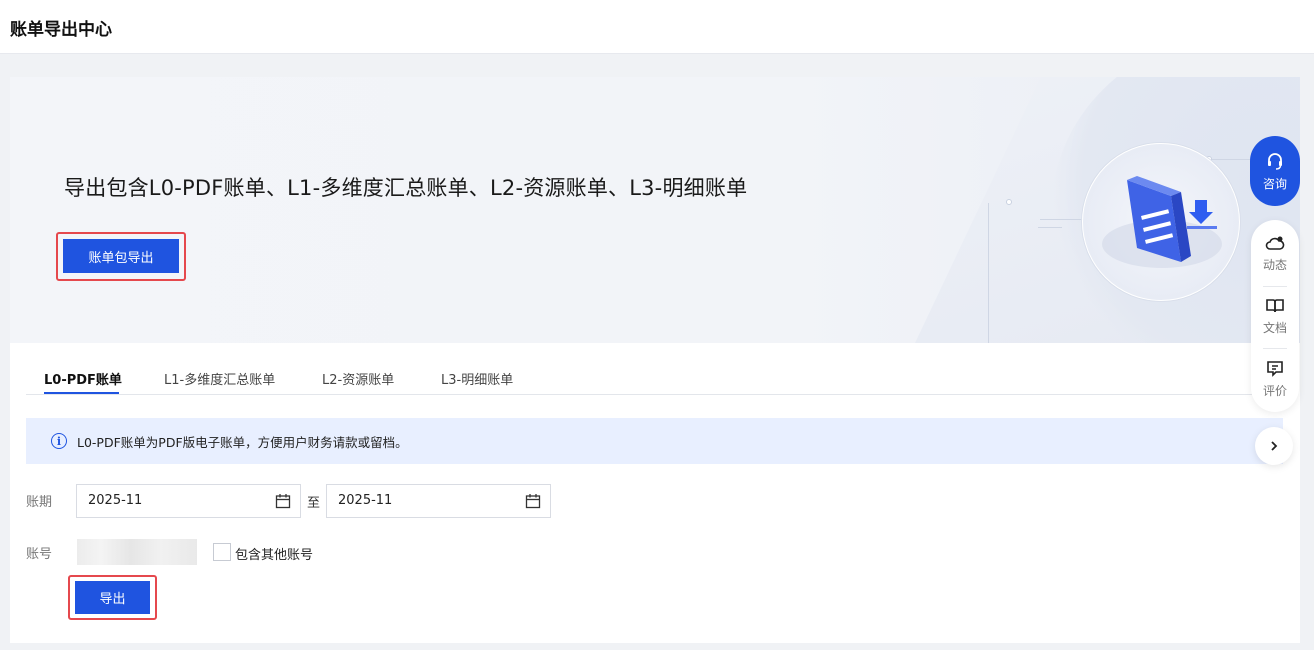  What do you see at coordinates (358, 378) in the screenshot?
I see `tab-l2-resource: L2-资源账单` at bounding box center [358, 378].